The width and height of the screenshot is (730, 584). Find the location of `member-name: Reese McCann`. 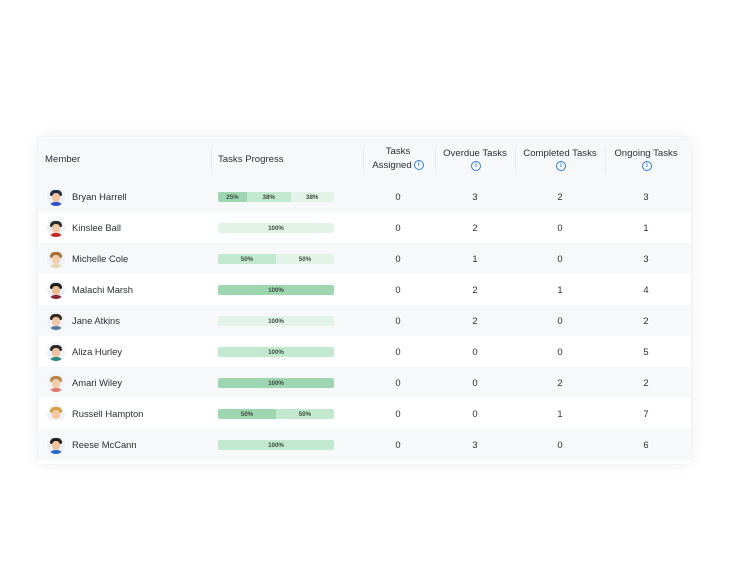

member-name: Reese McCann is located at coordinates (104, 444).